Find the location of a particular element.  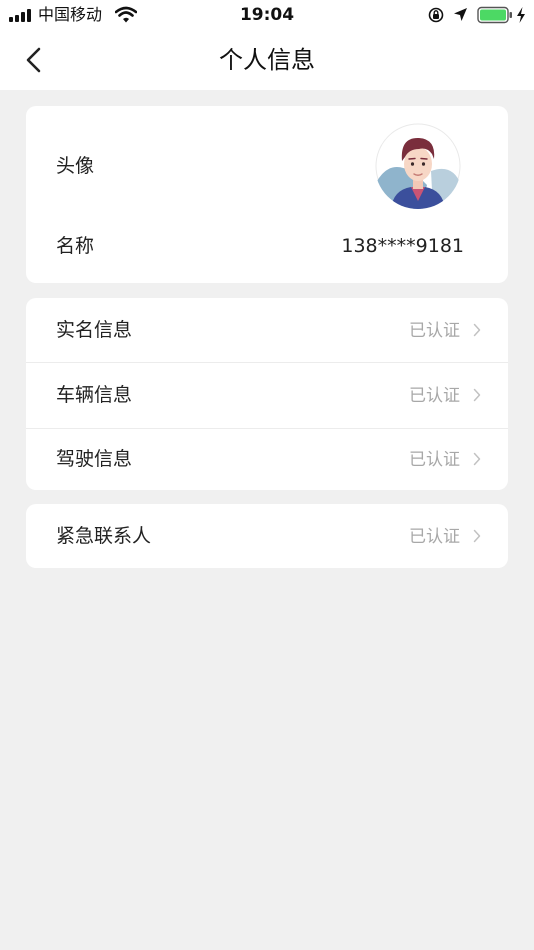

location-arrow-icon is located at coordinates (460, 14).